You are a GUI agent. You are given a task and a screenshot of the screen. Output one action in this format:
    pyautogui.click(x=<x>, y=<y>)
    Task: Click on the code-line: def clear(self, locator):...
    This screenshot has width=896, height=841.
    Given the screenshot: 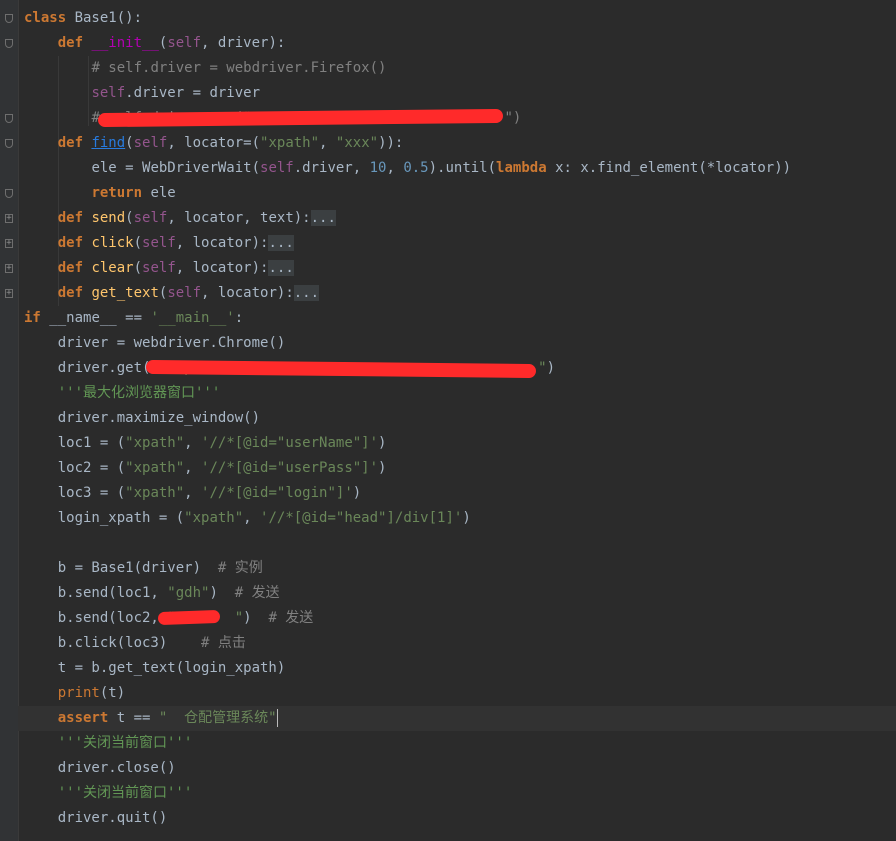 What is the action you would take?
    pyautogui.click(x=460, y=268)
    